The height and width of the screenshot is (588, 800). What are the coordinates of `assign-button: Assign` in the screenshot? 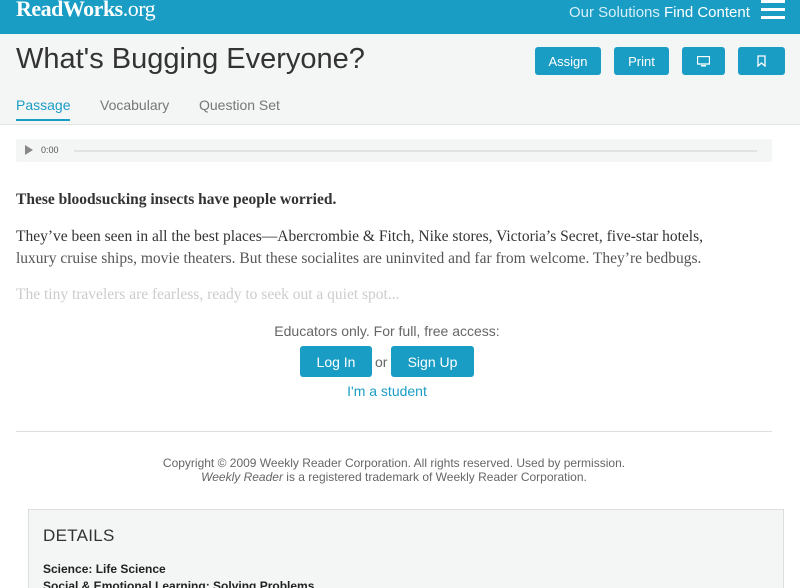 It's located at (568, 61).